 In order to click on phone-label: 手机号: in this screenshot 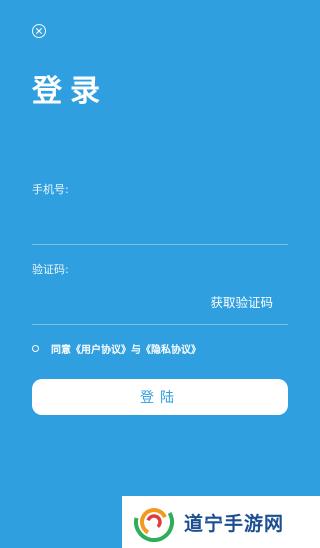, I will do `click(50, 189)`.